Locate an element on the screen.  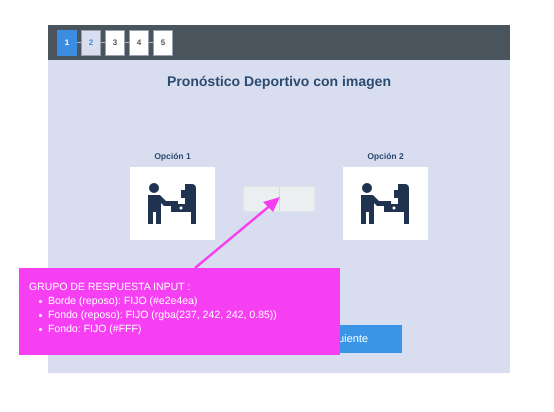
step-tab: 3 is located at coordinates (115, 43).